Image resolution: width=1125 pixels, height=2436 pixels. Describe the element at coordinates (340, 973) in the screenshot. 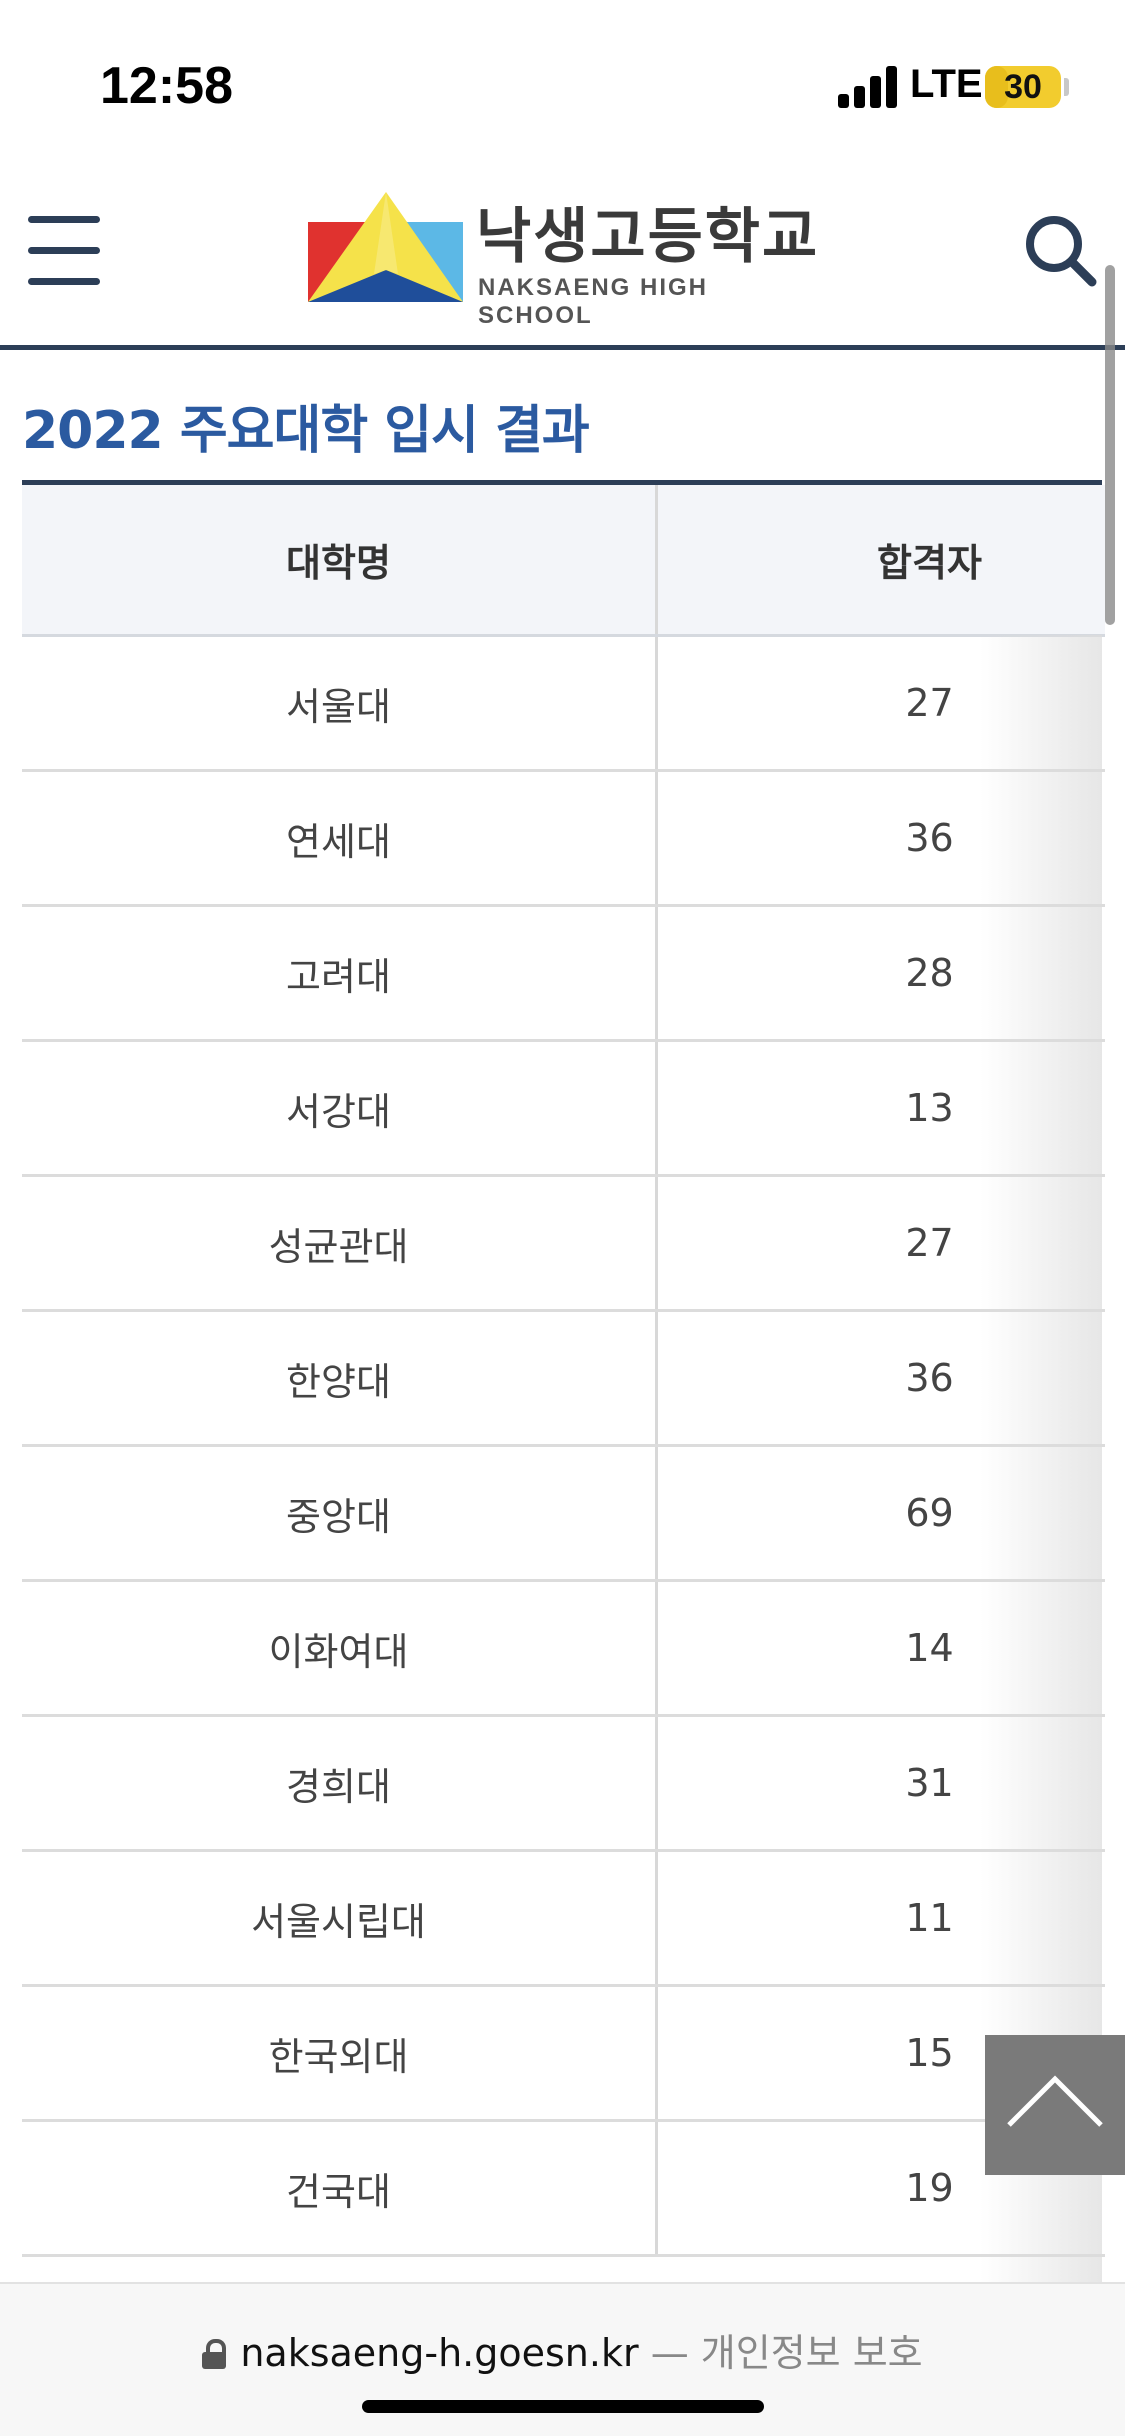

I see `university-name-cell: 고려대` at that location.